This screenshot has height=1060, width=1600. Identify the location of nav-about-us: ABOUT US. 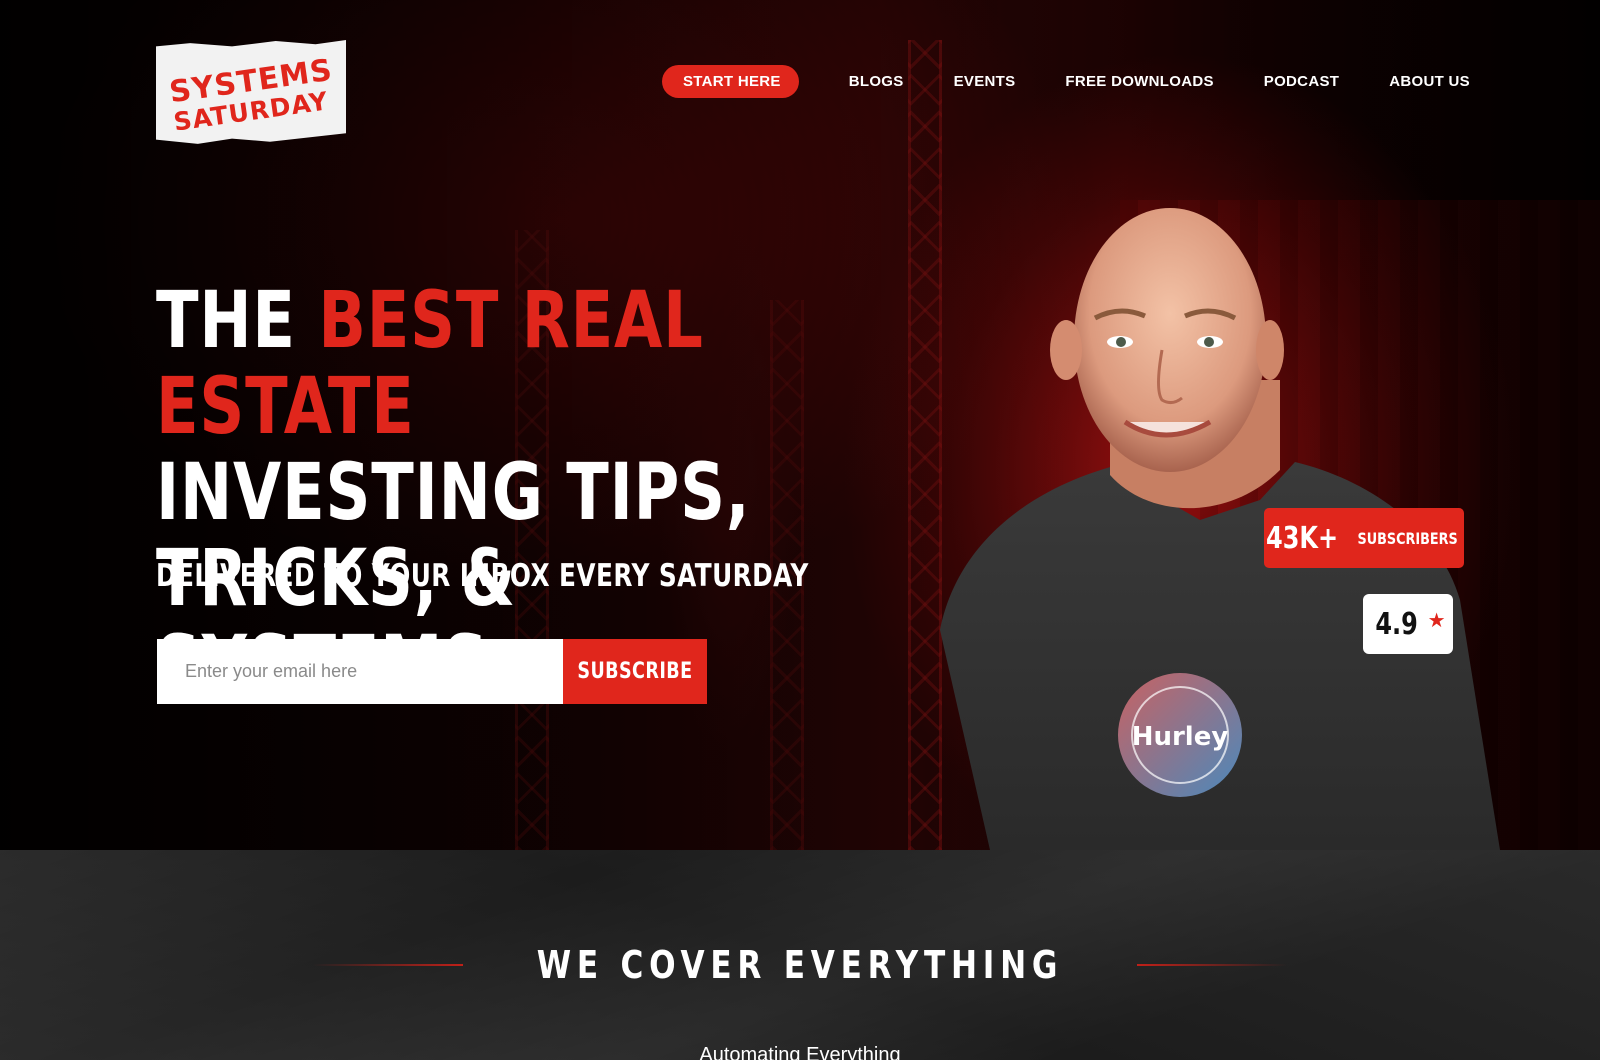
(1429, 81).